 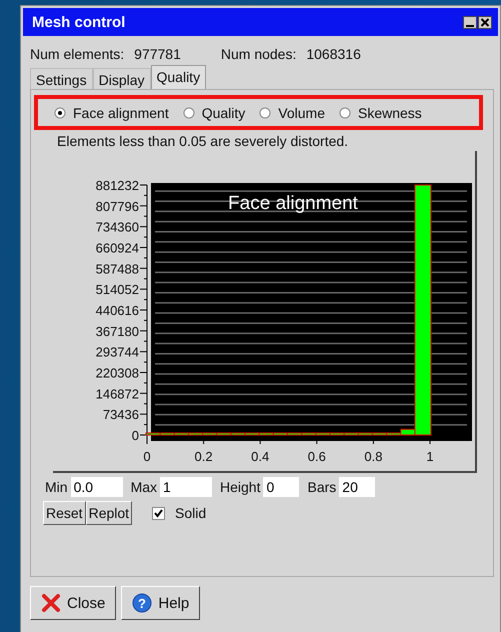 I want to click on y-tick-label: 587488, so click(x=117, y=268).